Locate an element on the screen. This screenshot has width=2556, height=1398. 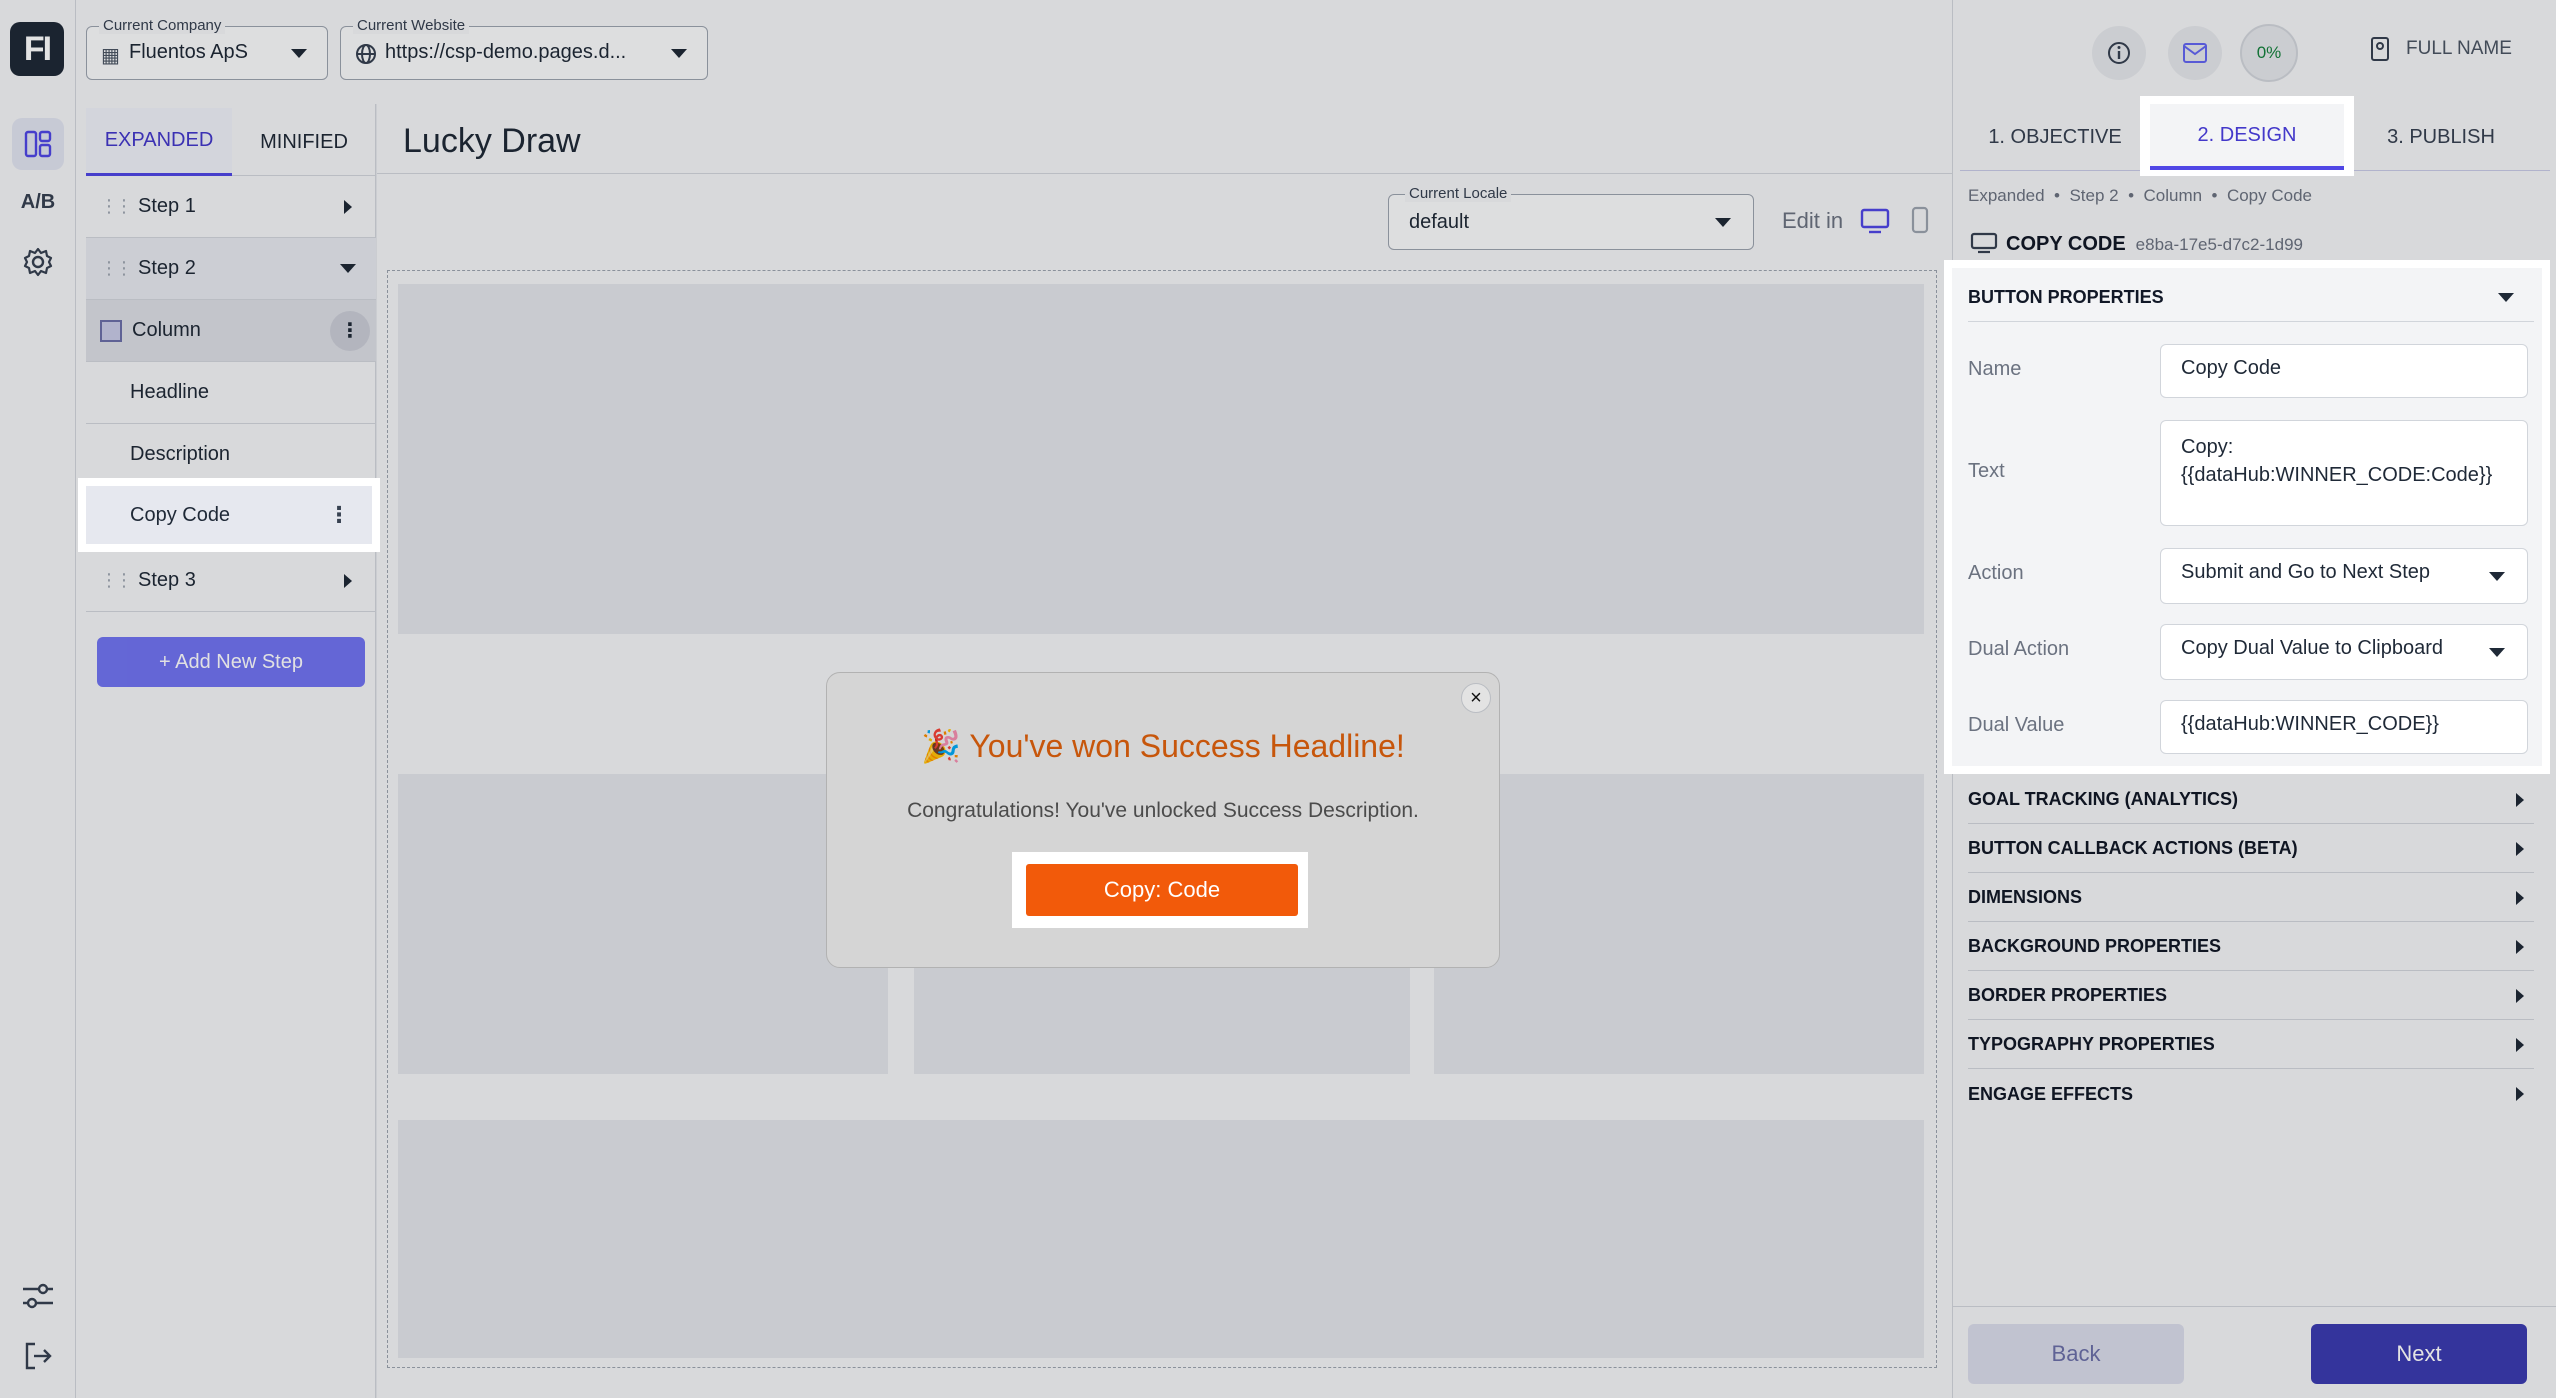
copy-code-label: Copy Code is located at coordinates (180, 514).